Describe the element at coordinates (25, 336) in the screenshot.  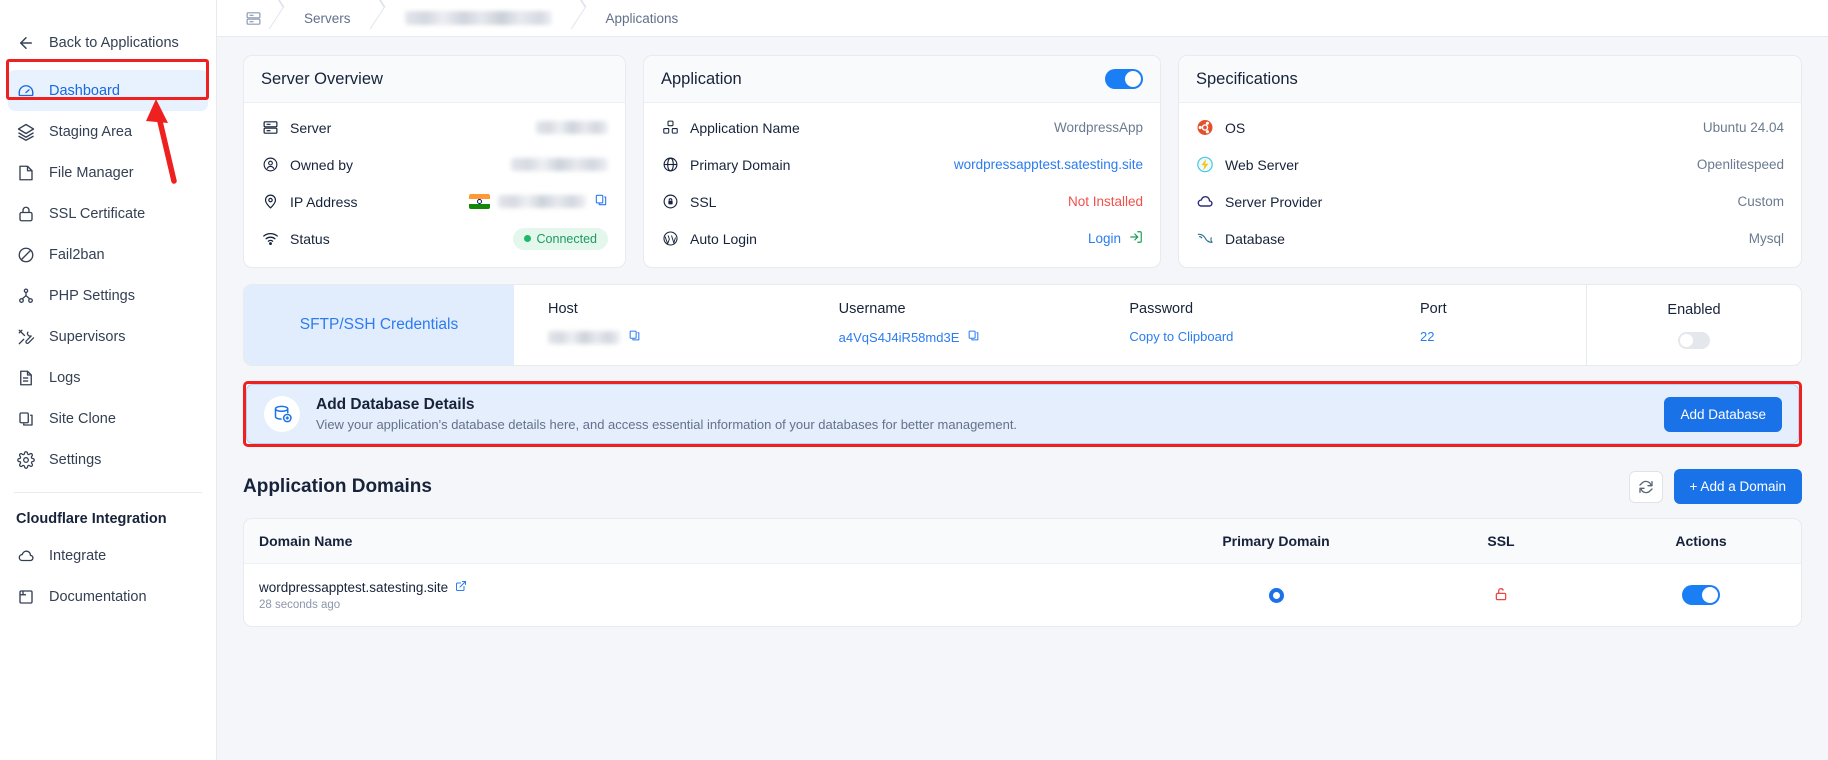
I see `tools-icon` at that location.